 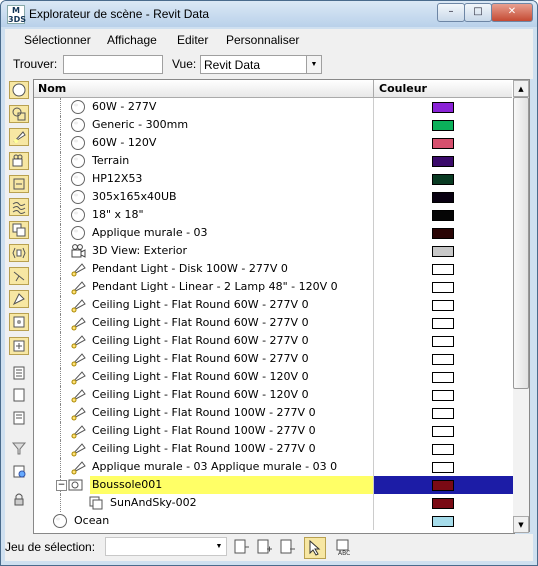 What do you see at coordinates (113, 64) in the screenshot?
I see `find-input` at bounding box center [113, 64].